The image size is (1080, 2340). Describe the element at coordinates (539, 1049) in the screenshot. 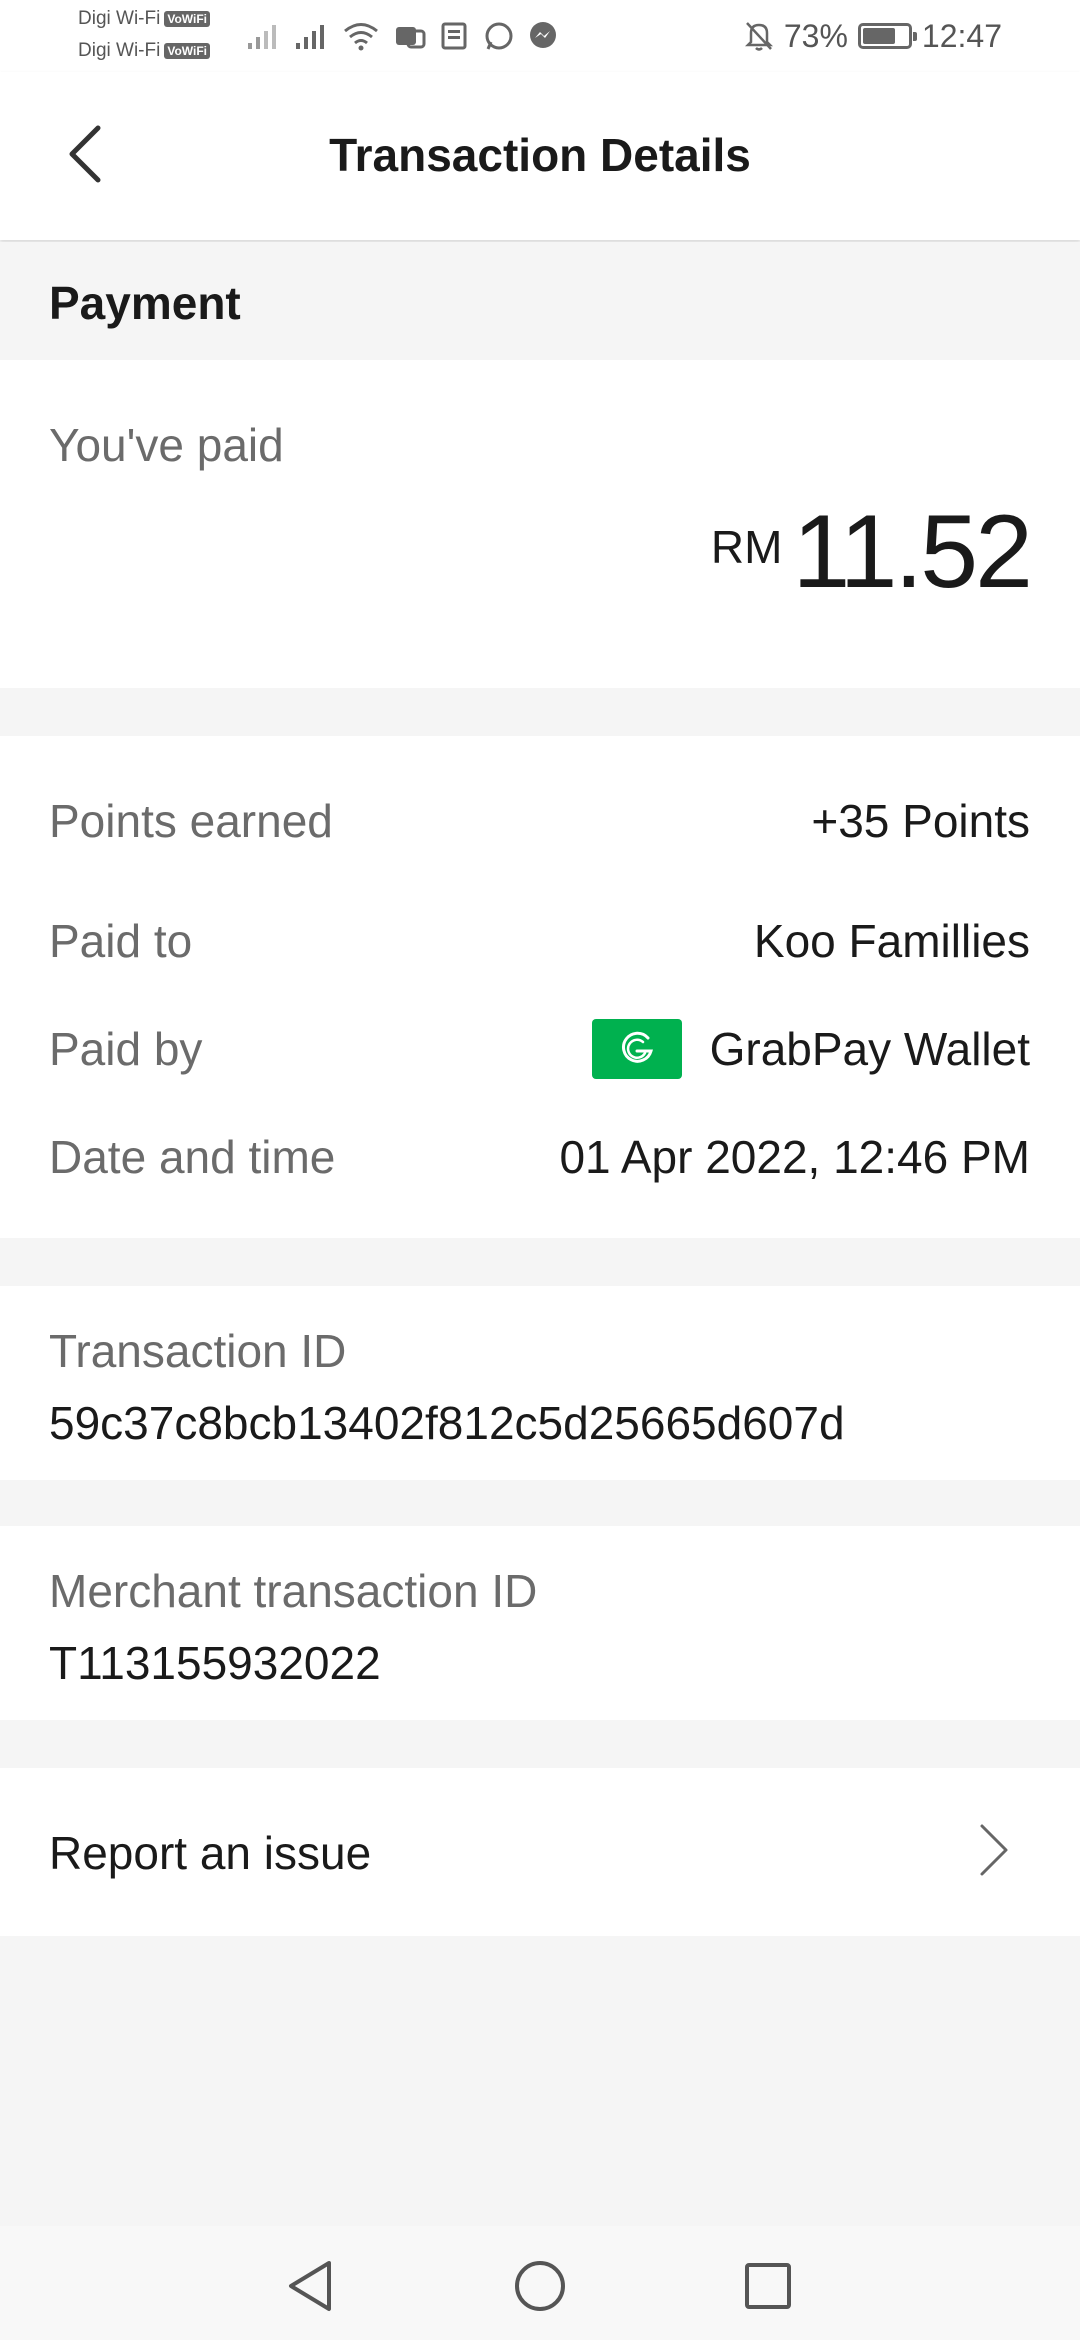

I see `detail-row-paid-by: Paid by GrabPay Wallet` at that location.